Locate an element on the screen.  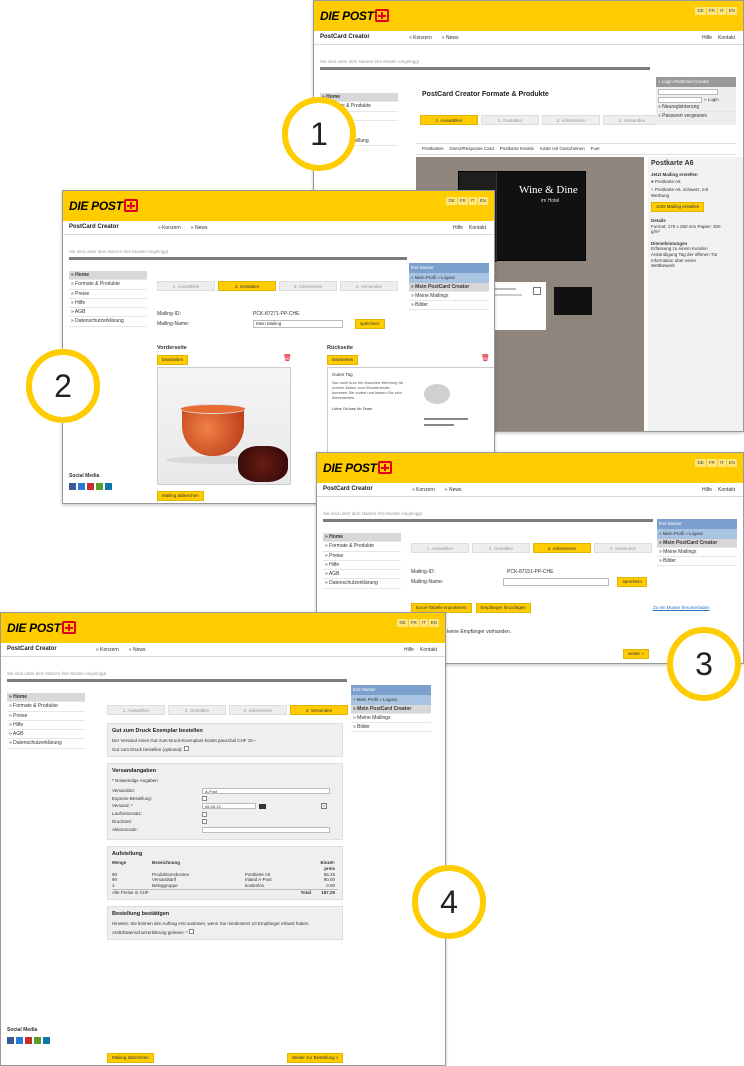
save-button: speichern is located at coordinates (632, 582).